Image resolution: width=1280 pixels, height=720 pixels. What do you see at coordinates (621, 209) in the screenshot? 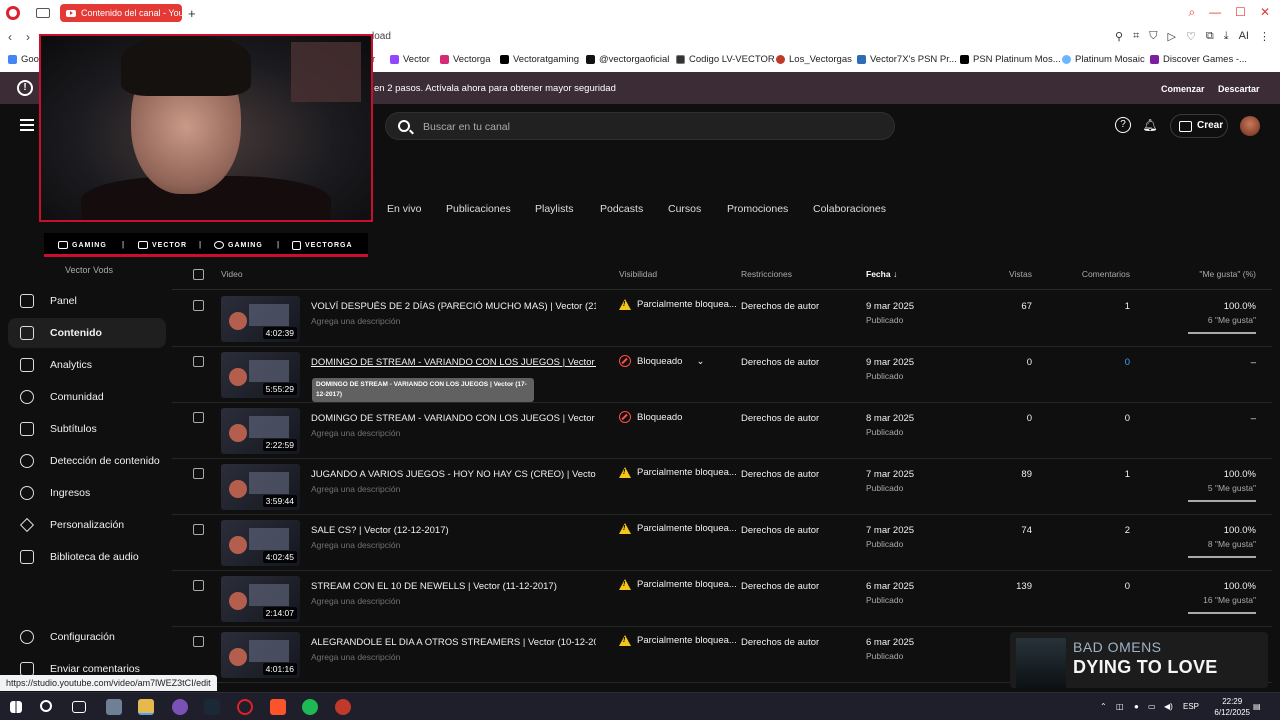
I see `tab-podcasts: Podcasts` at bounding box center [621, 209].